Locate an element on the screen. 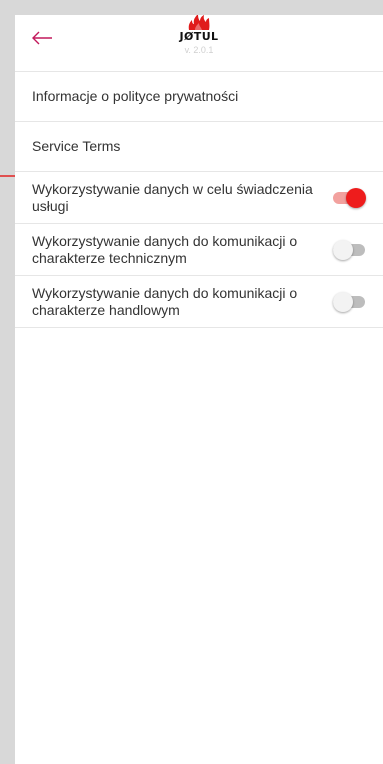 The height and width of the screenshot is (764, 383). brand-name: JØTUL is located at coordinates (199, 36).